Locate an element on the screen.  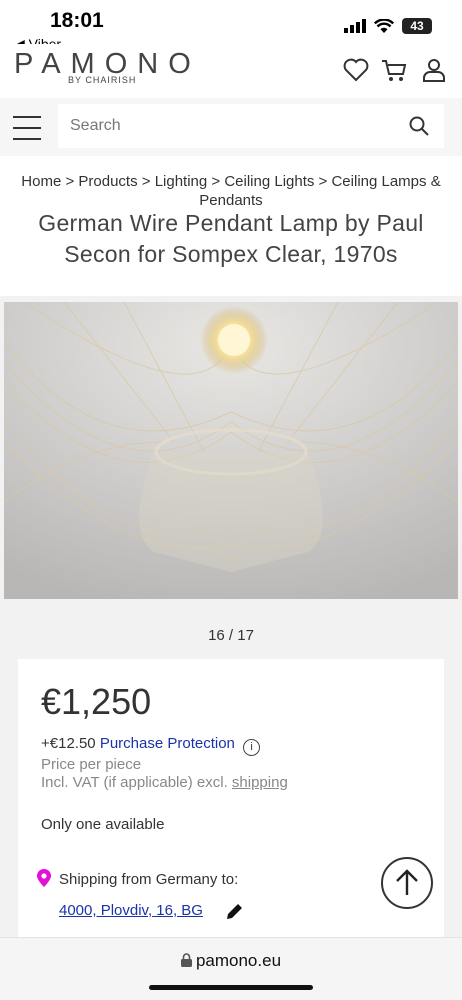
location-pin-icon is located at coordinates (44, 878).